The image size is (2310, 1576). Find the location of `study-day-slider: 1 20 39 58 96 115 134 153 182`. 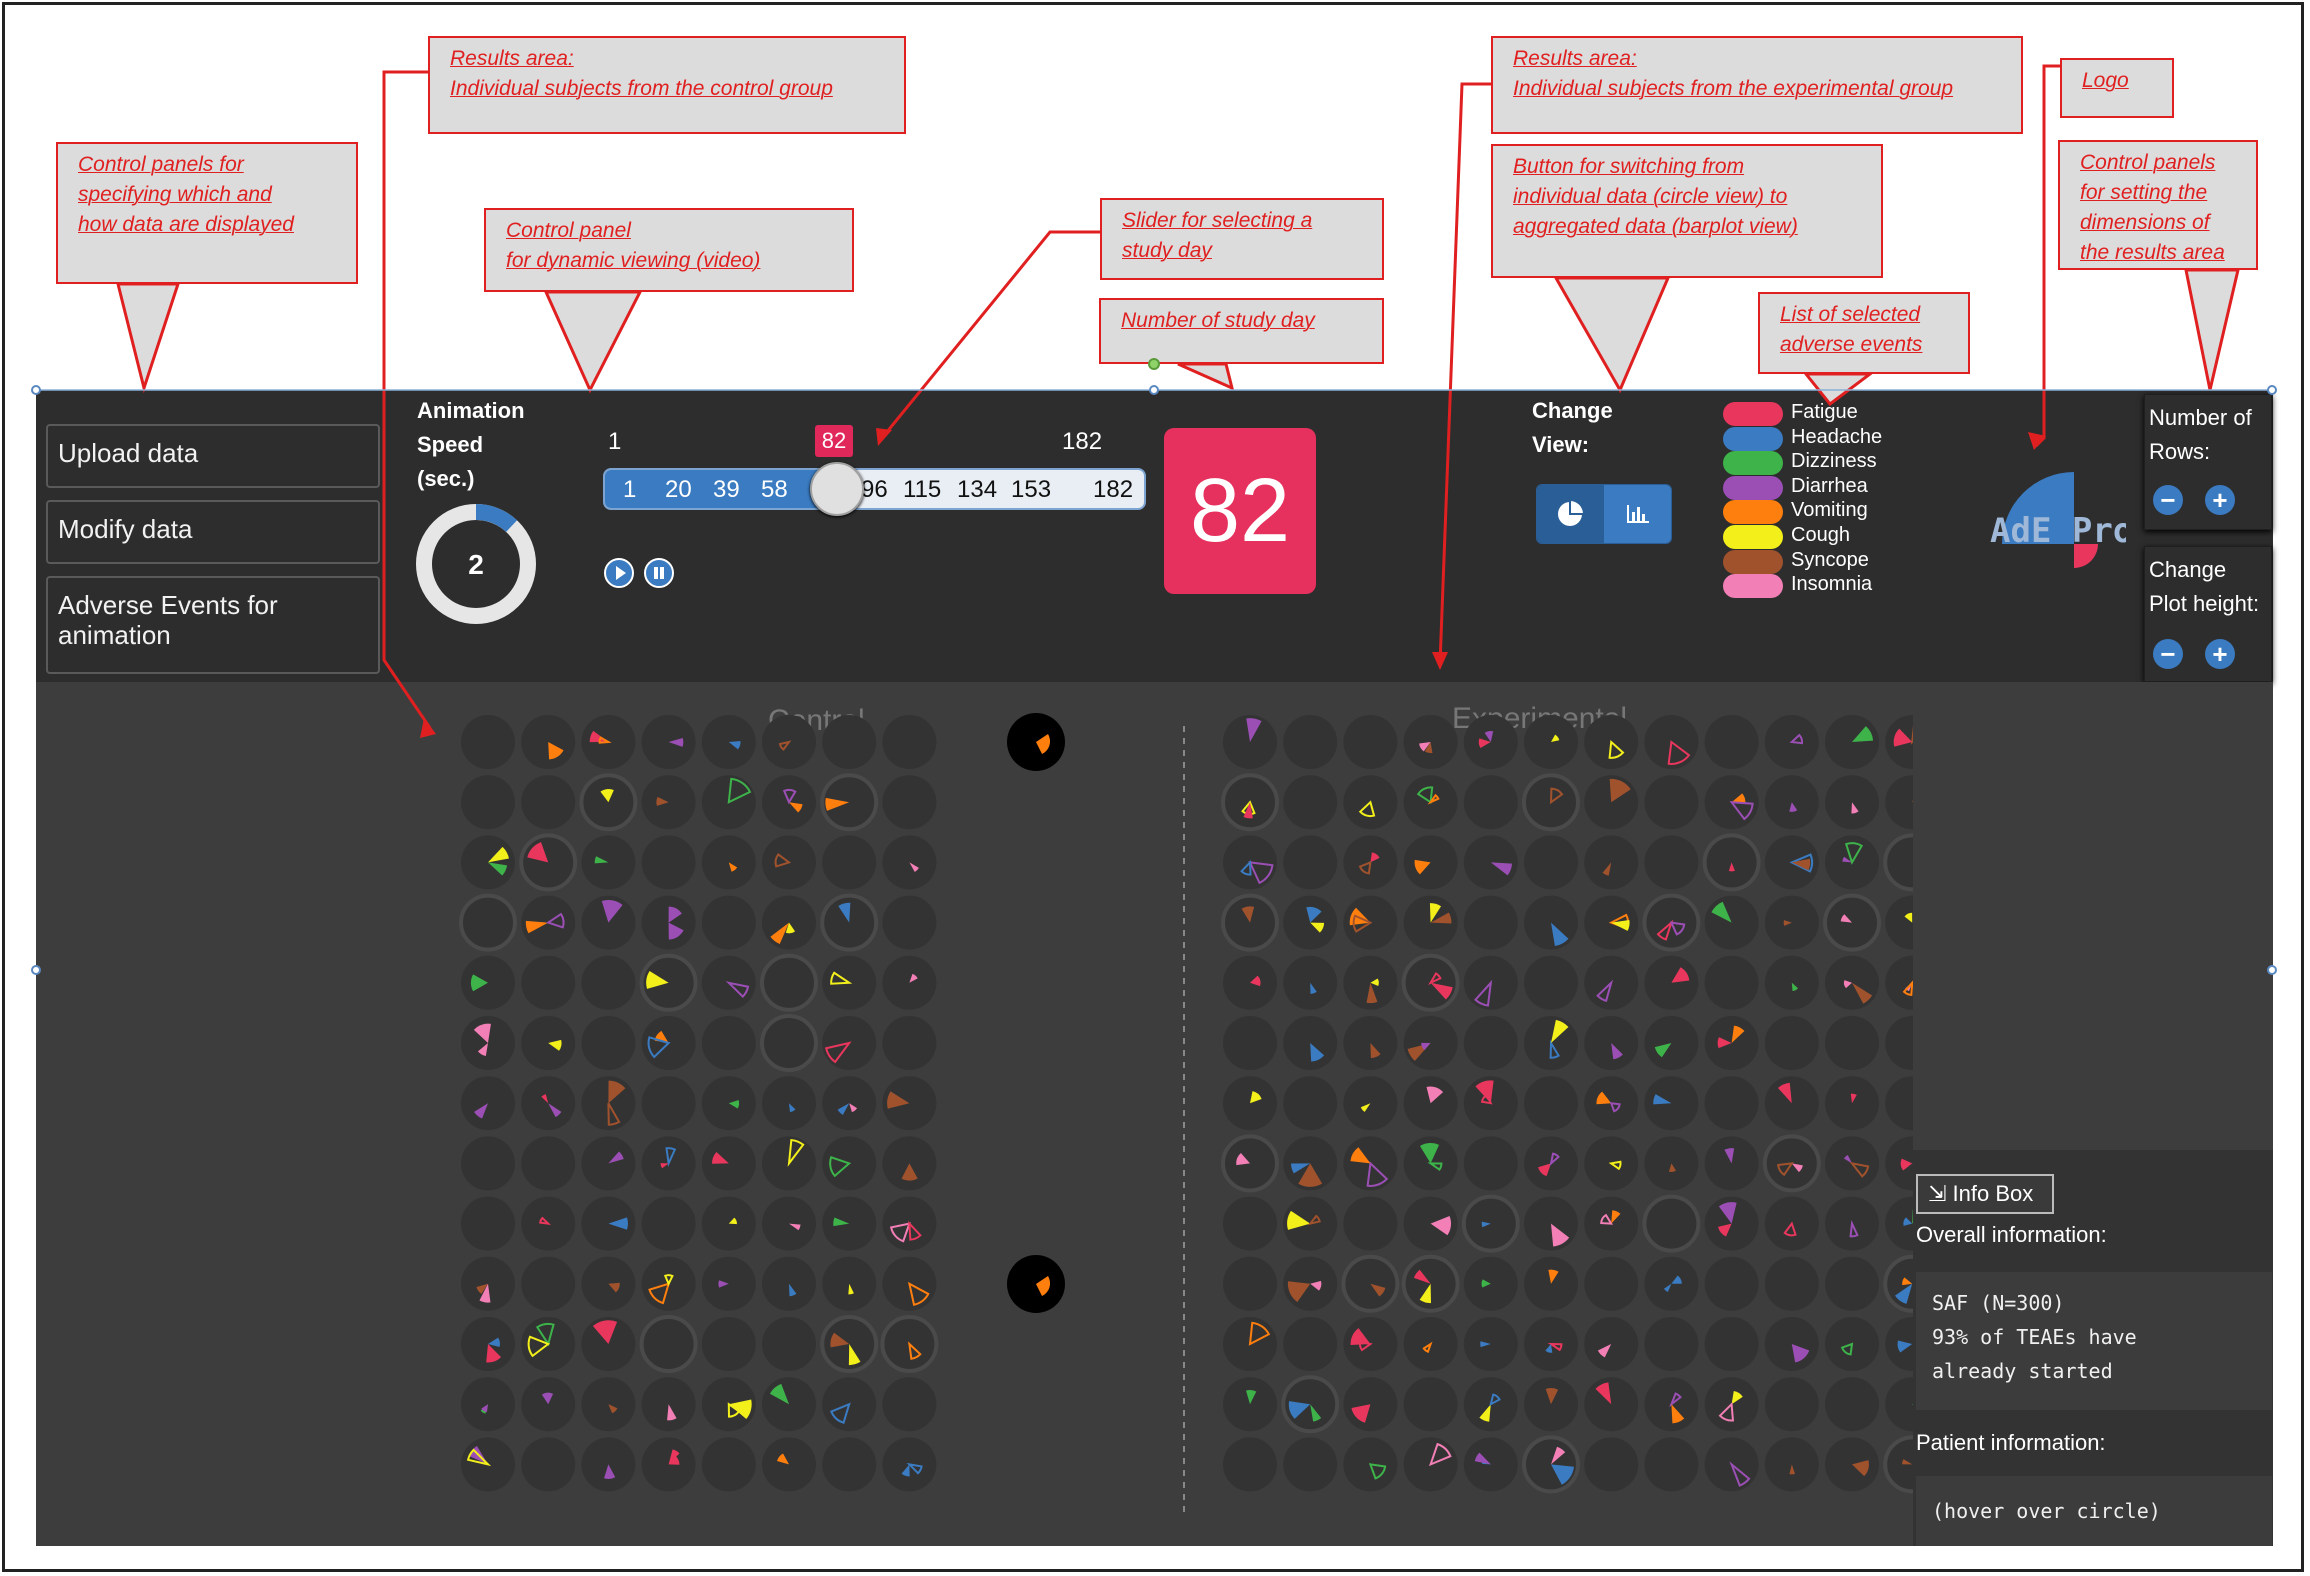

study-day-slider: 1 20 39 58 96 115 134 153 182 is located at coordinates (874, 489).